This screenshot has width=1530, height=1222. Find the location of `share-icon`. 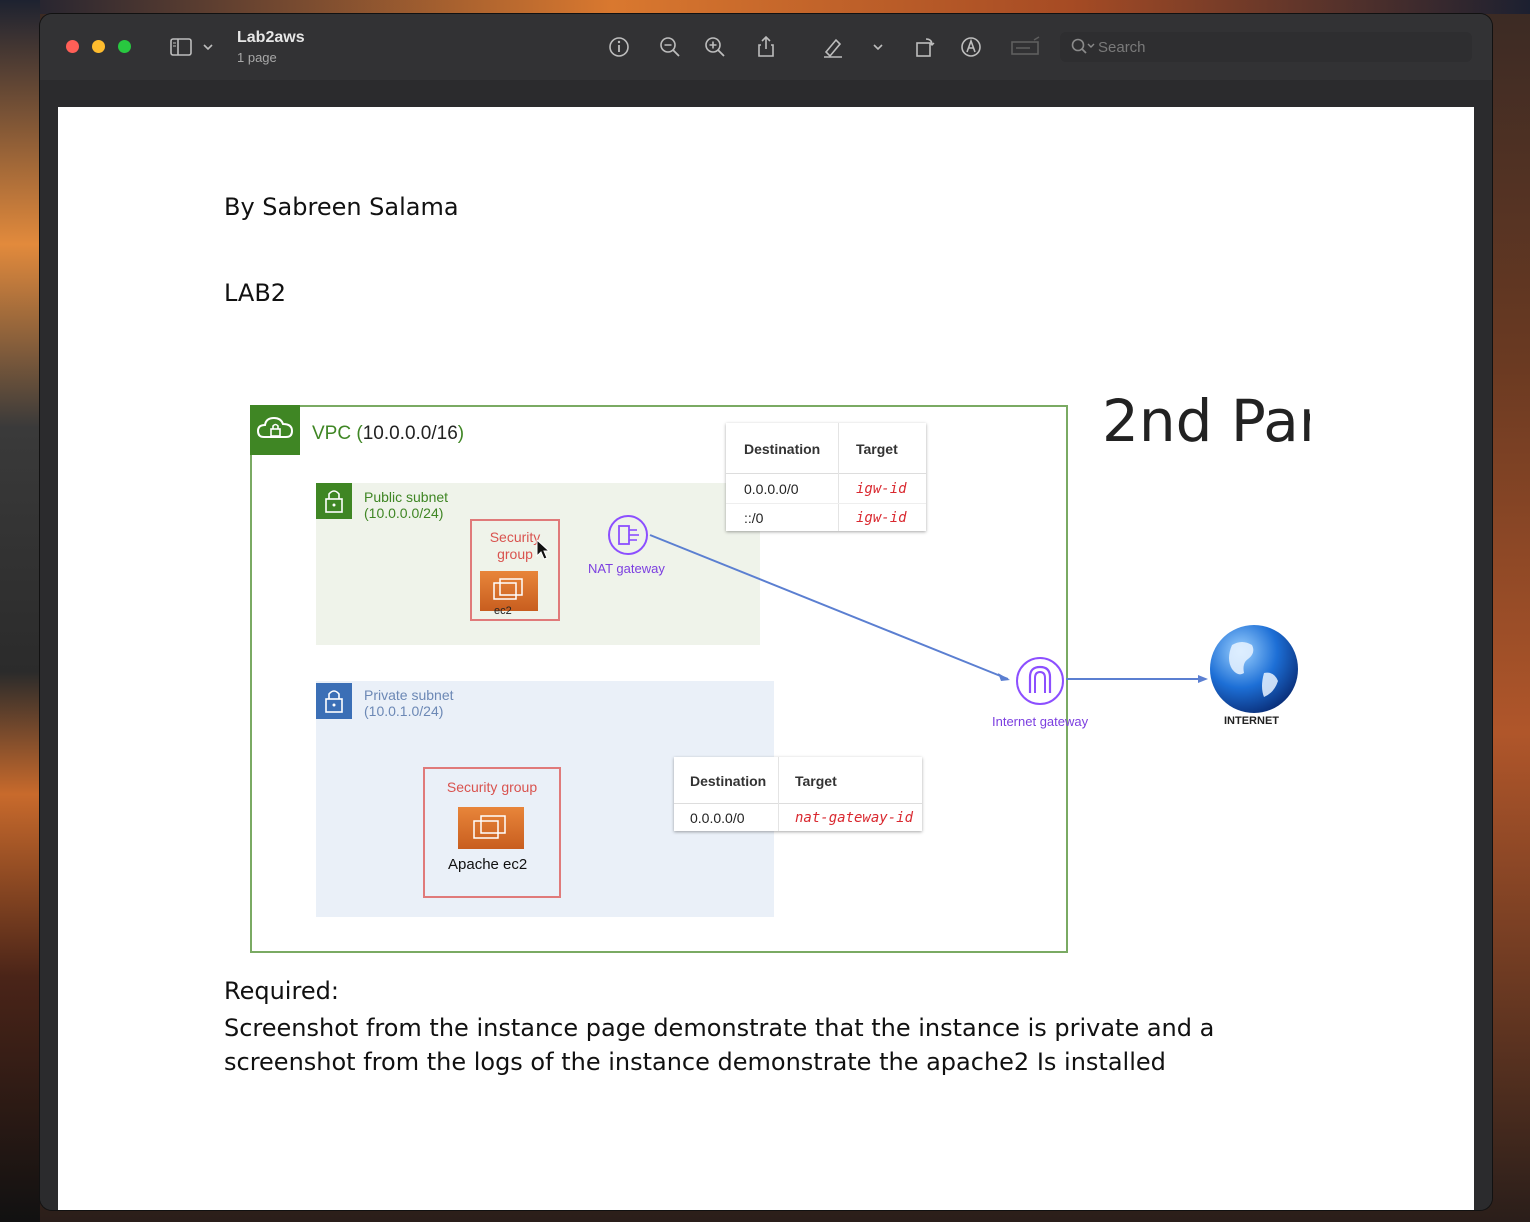

share-icon is located at coordinates (766, 47).